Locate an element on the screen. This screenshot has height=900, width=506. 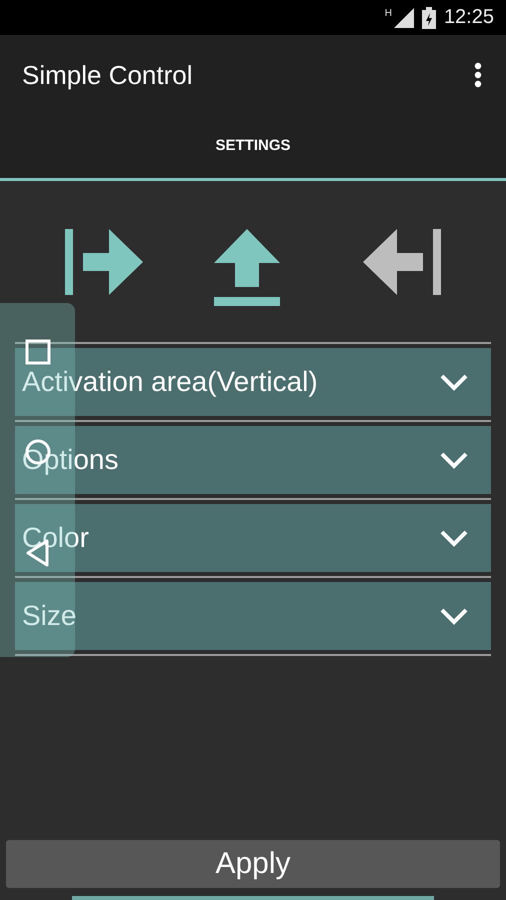
apply-button: Apply is located at coordinates (253, 864).